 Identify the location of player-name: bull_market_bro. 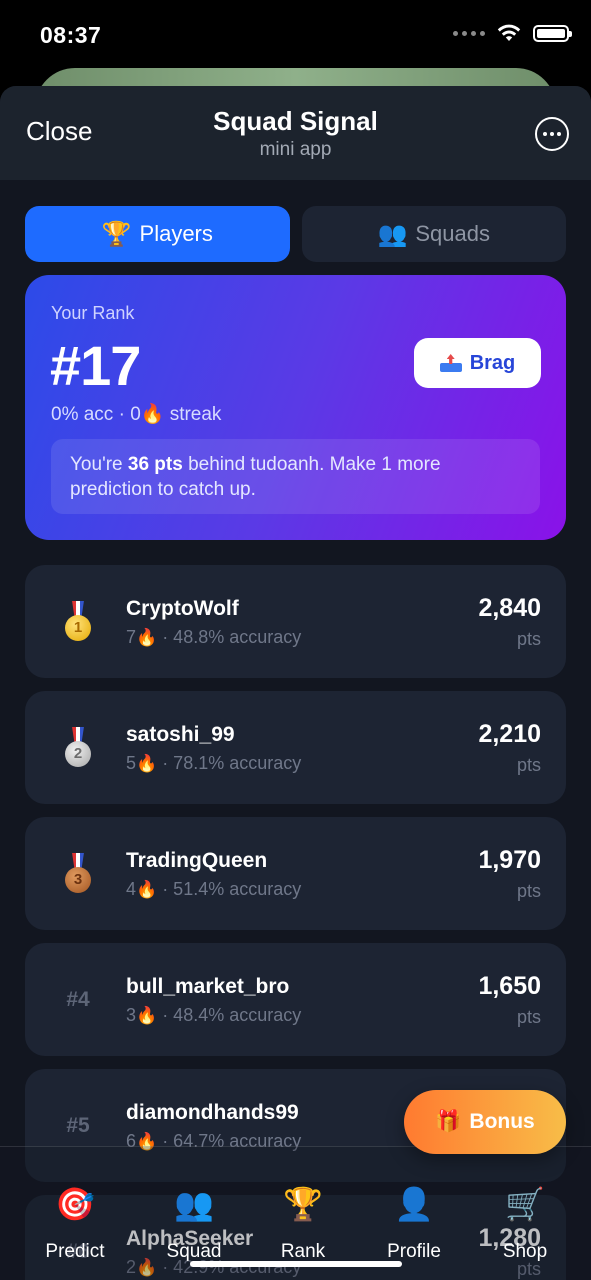
(208, 986).